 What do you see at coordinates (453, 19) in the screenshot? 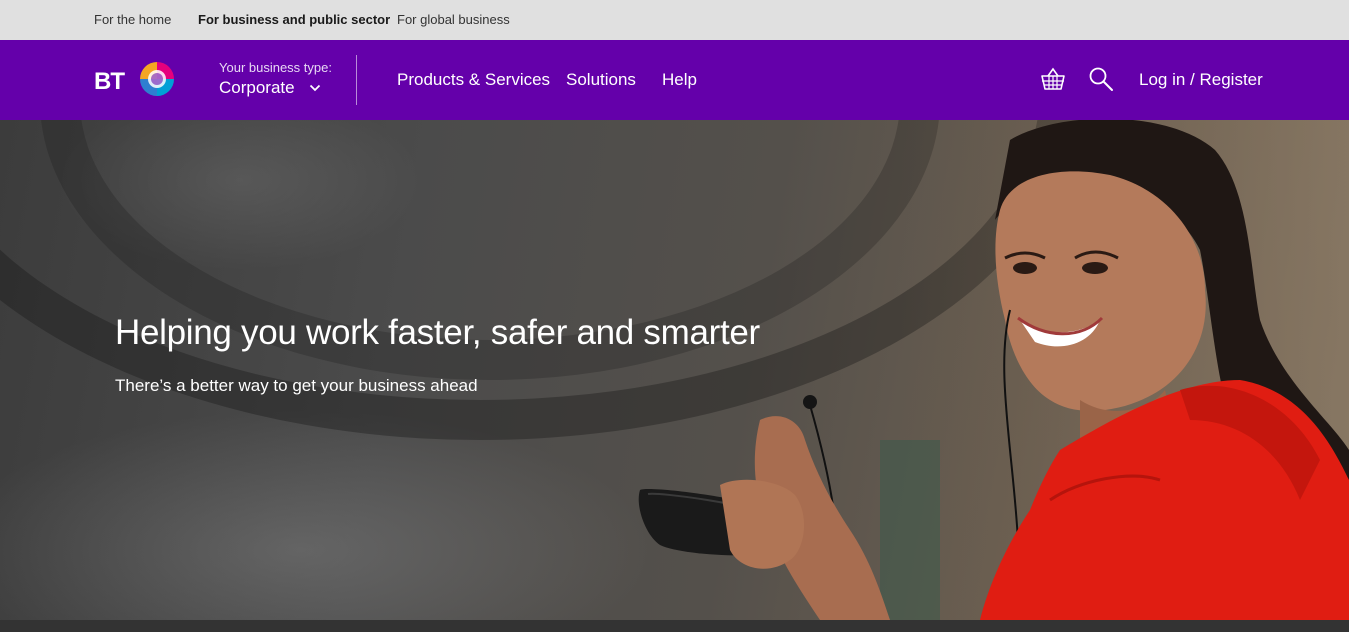
I see `for-global-business-link: For global business` at bounding box center [453, 19].